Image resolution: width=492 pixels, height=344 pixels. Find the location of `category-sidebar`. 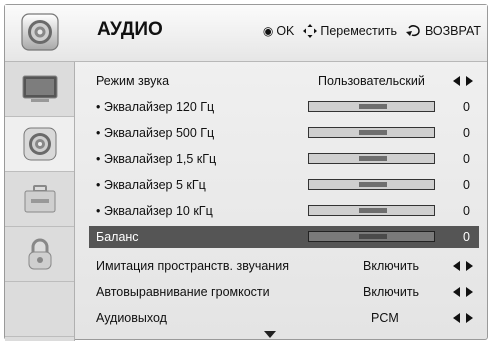

category-sidebar is located at coordinates (40, 201).